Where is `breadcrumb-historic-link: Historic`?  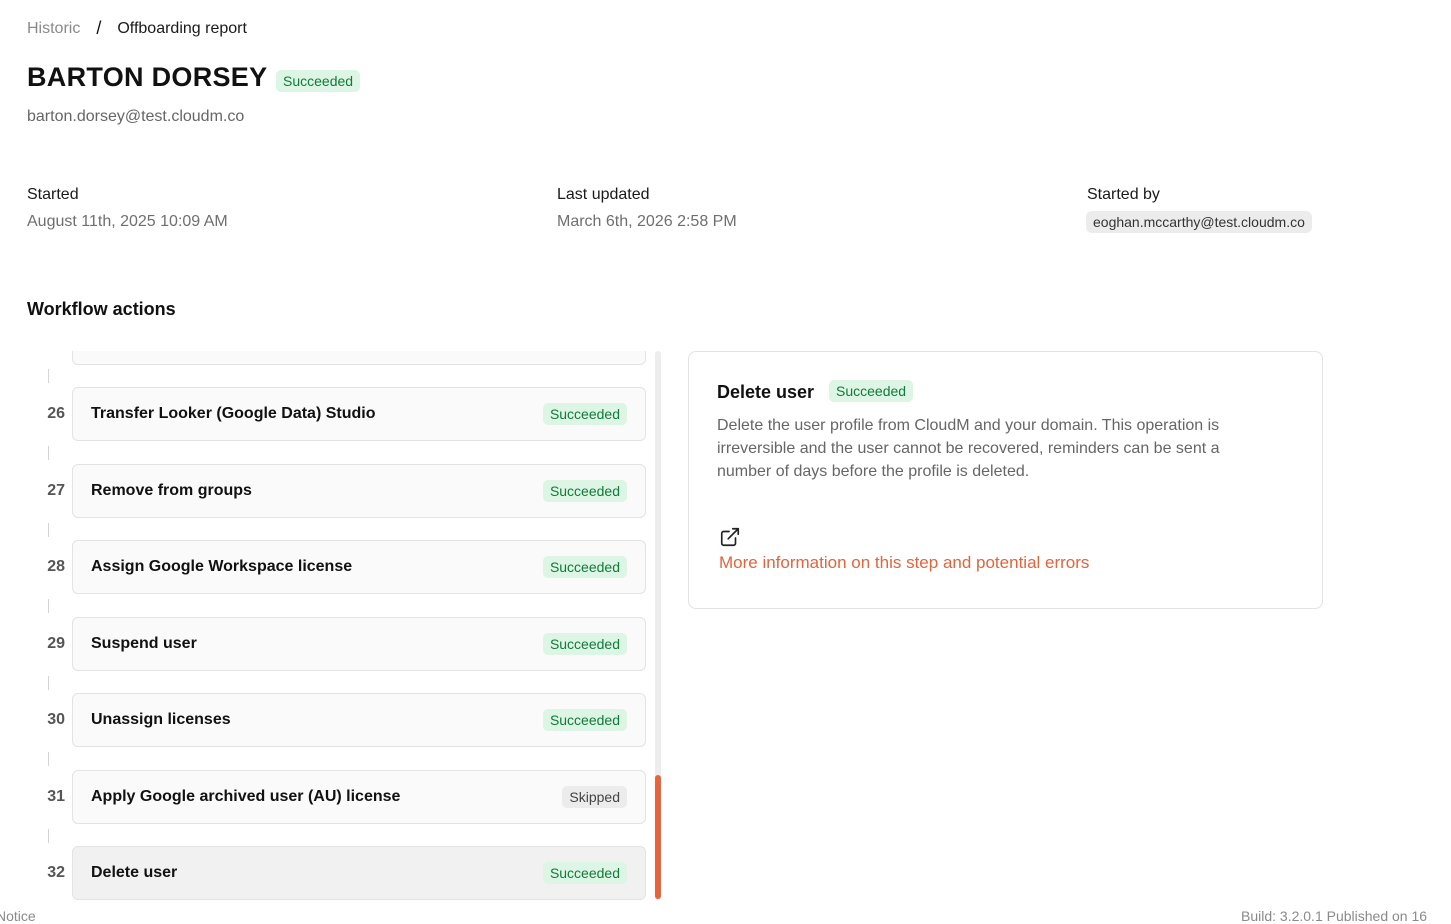
breadcrumb-historic-link: Historic is located at coordinates (53, 29).